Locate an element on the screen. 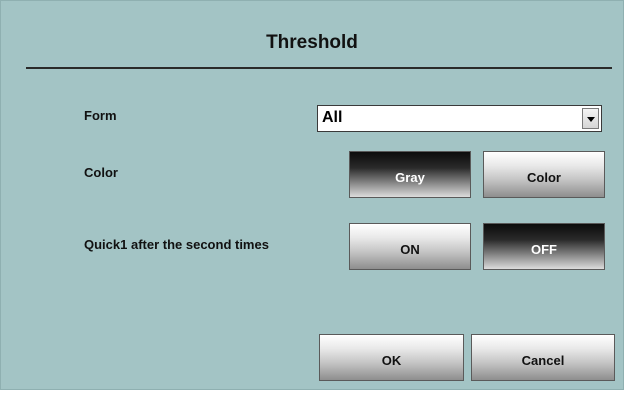 The image size is (633, 400). ok-button: OK is located at coordinates (391, 357).